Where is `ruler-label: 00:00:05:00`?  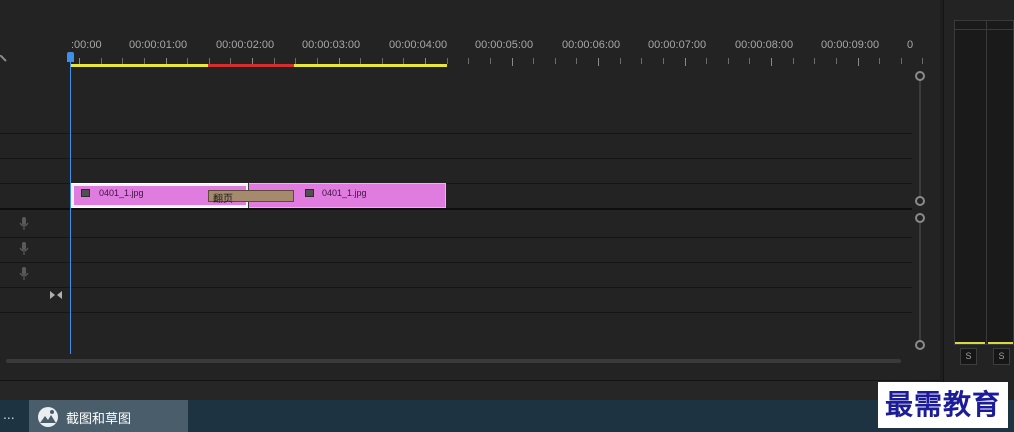
ruler-label: 00:00:05:00 is located at coordinates (504, 45).